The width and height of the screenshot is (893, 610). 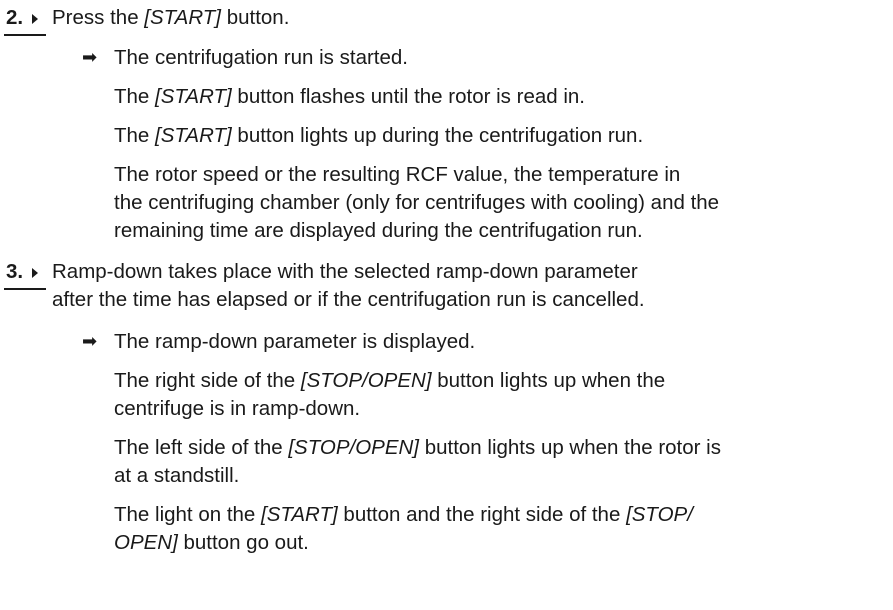 I want to click on button-reference: OPEN], so click(x=146, y=542).